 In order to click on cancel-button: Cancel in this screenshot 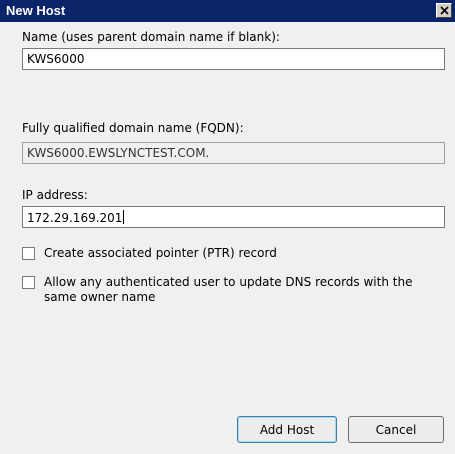, I will do `click(396, 429)`.